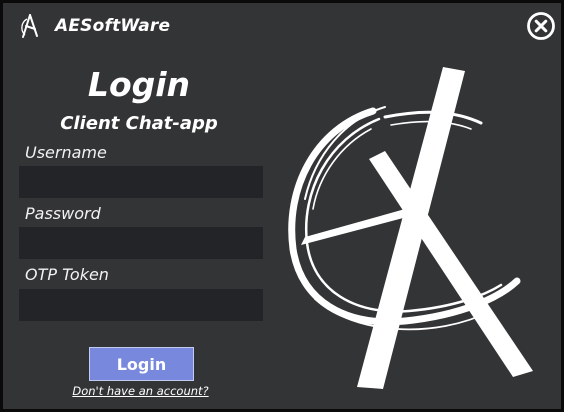 The image size is (564, 412). I want to click on otp-label: OTP Token, so click(67, 274).